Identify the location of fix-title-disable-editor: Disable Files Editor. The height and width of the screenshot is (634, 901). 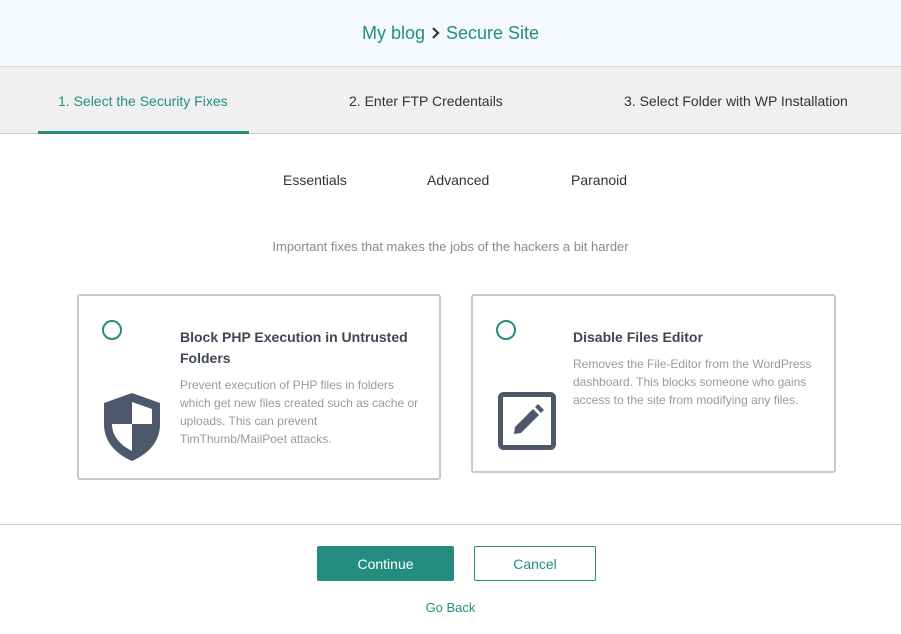
(638, 337).